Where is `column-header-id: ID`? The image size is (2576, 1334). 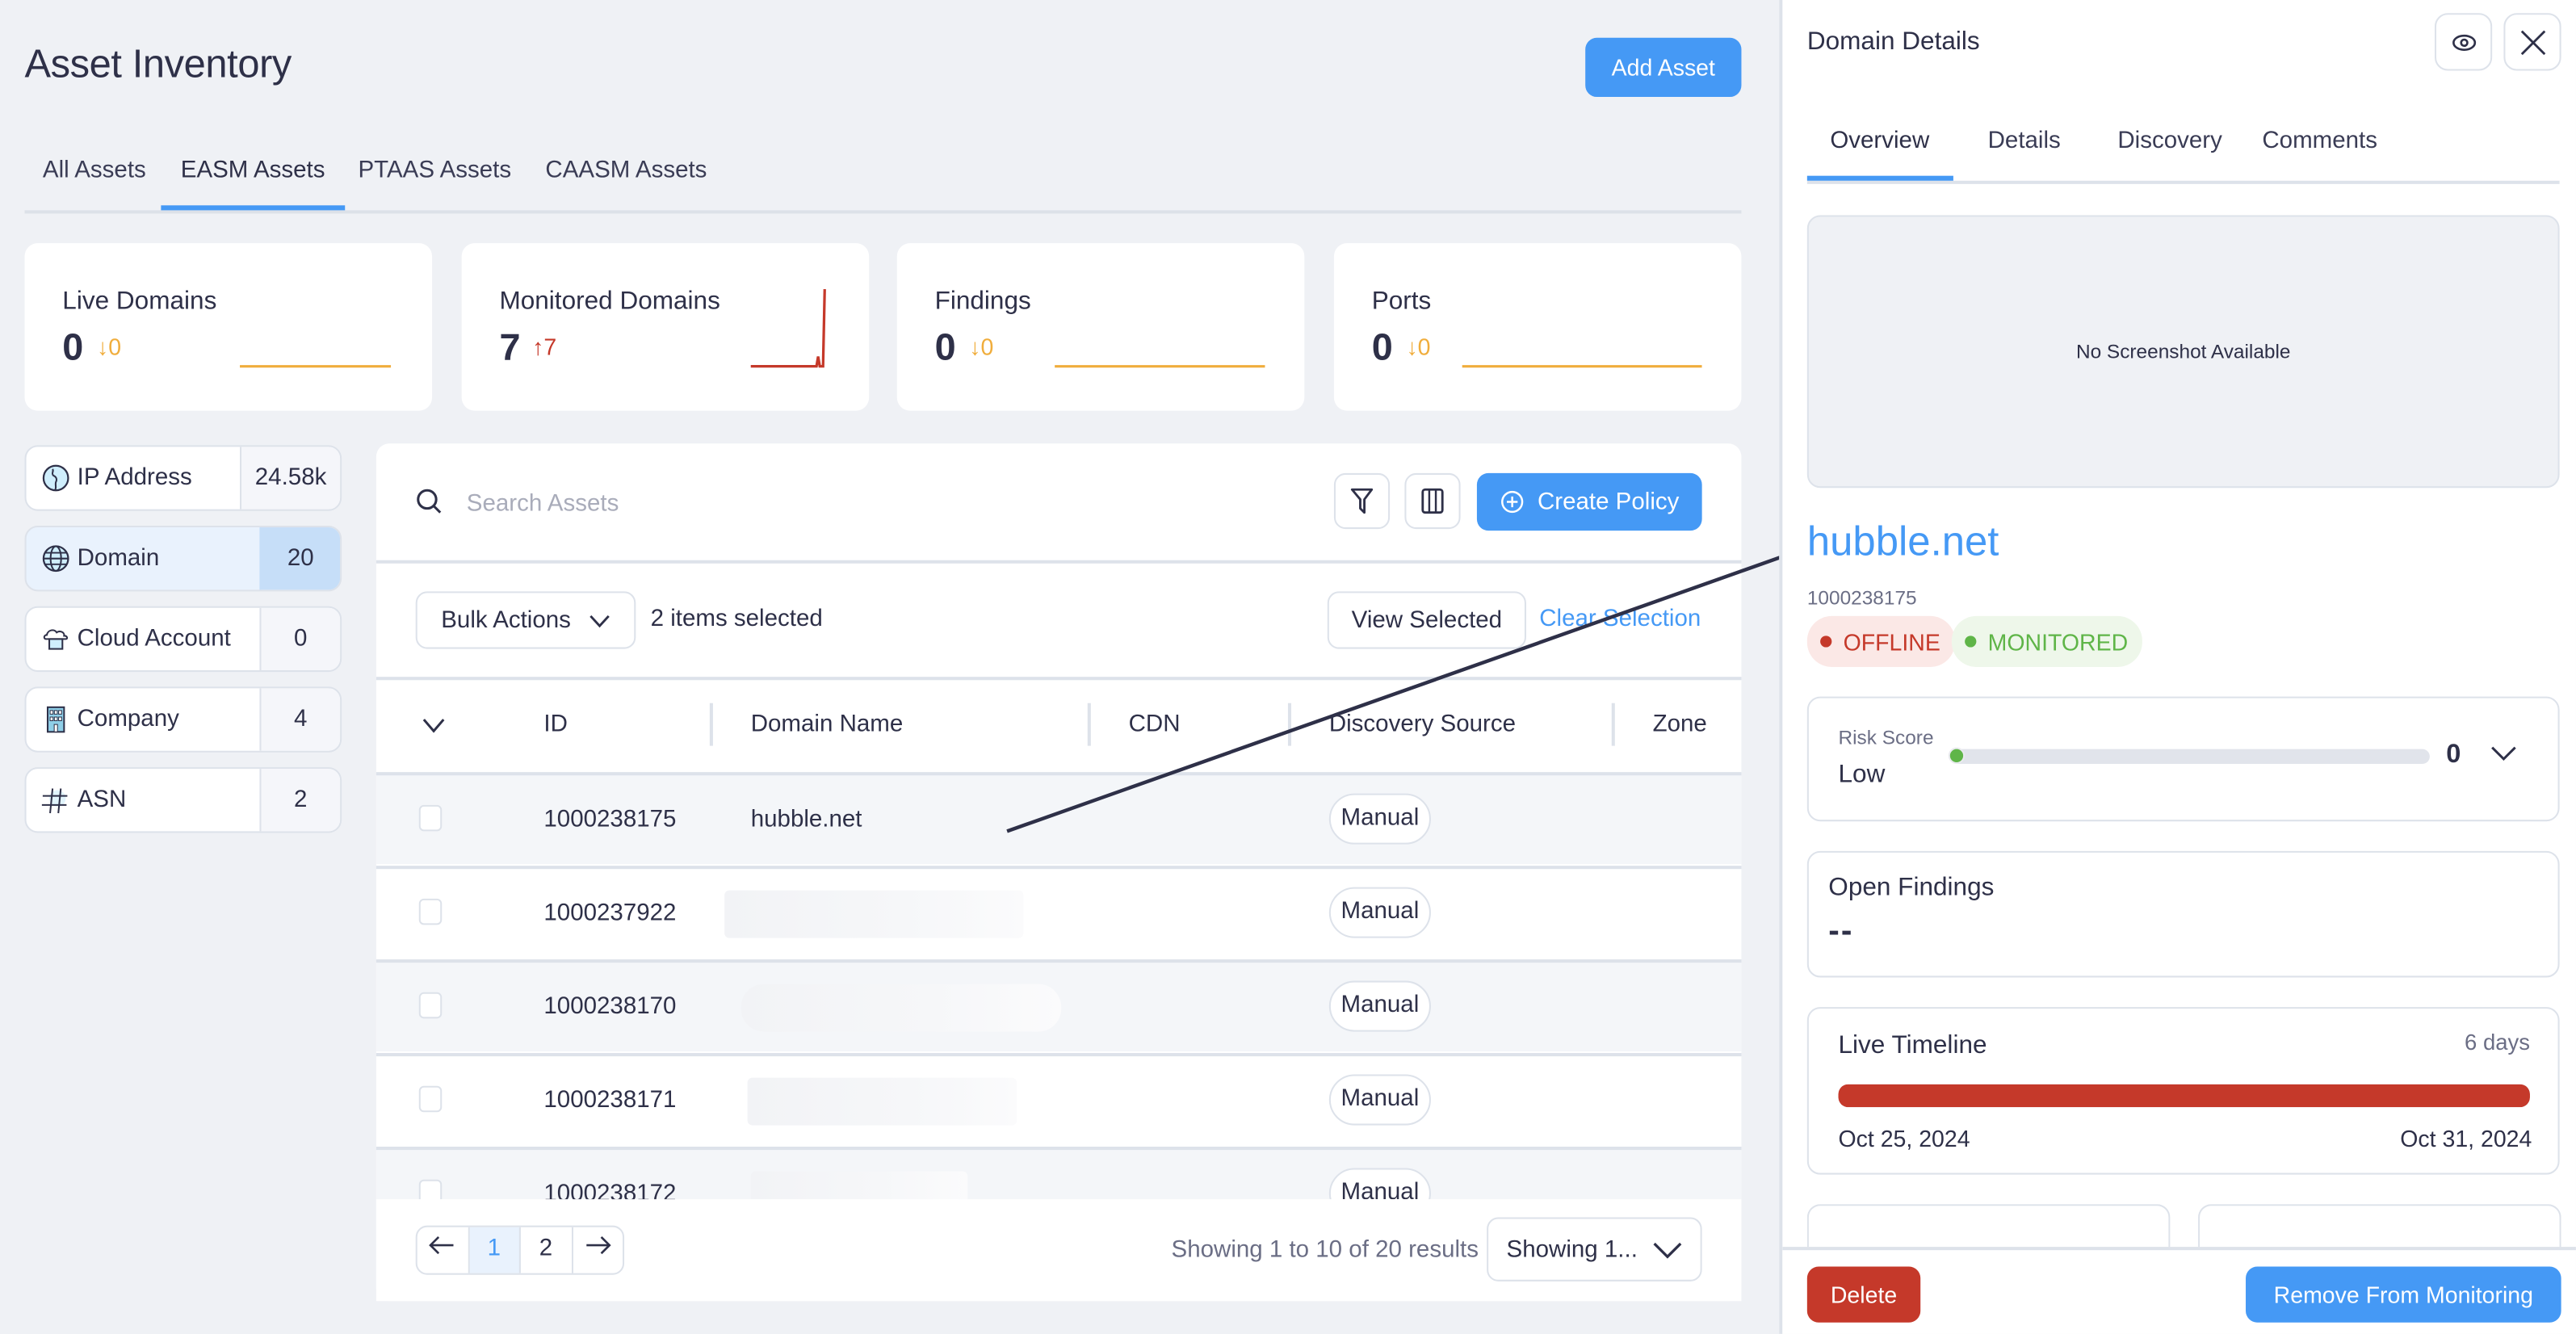
column-header-id: ID is located at coordinates (555, 724).